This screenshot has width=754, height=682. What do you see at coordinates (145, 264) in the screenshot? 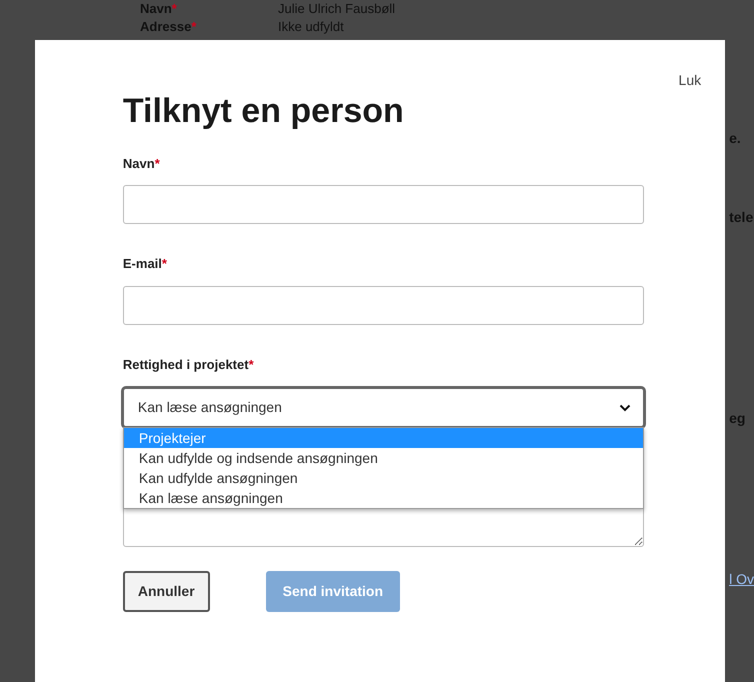
I see `field-label: E-mail*` at bounding box center [145, 264].